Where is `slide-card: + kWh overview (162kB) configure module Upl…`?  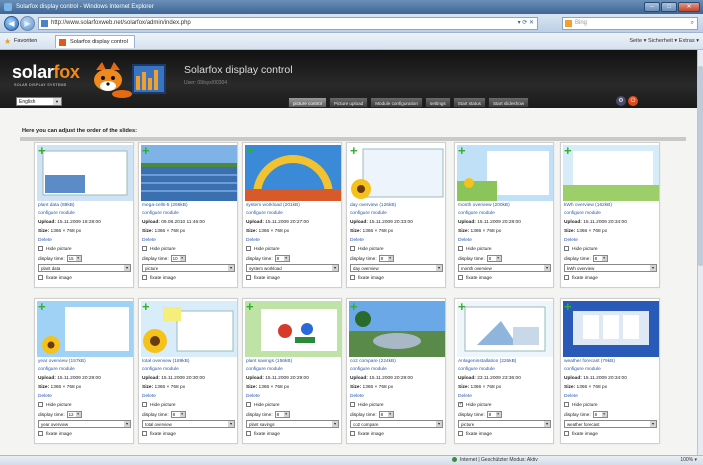 slide-card: + kWh overview (162kB) configure module Upl… is located at coordinates (610, 215).